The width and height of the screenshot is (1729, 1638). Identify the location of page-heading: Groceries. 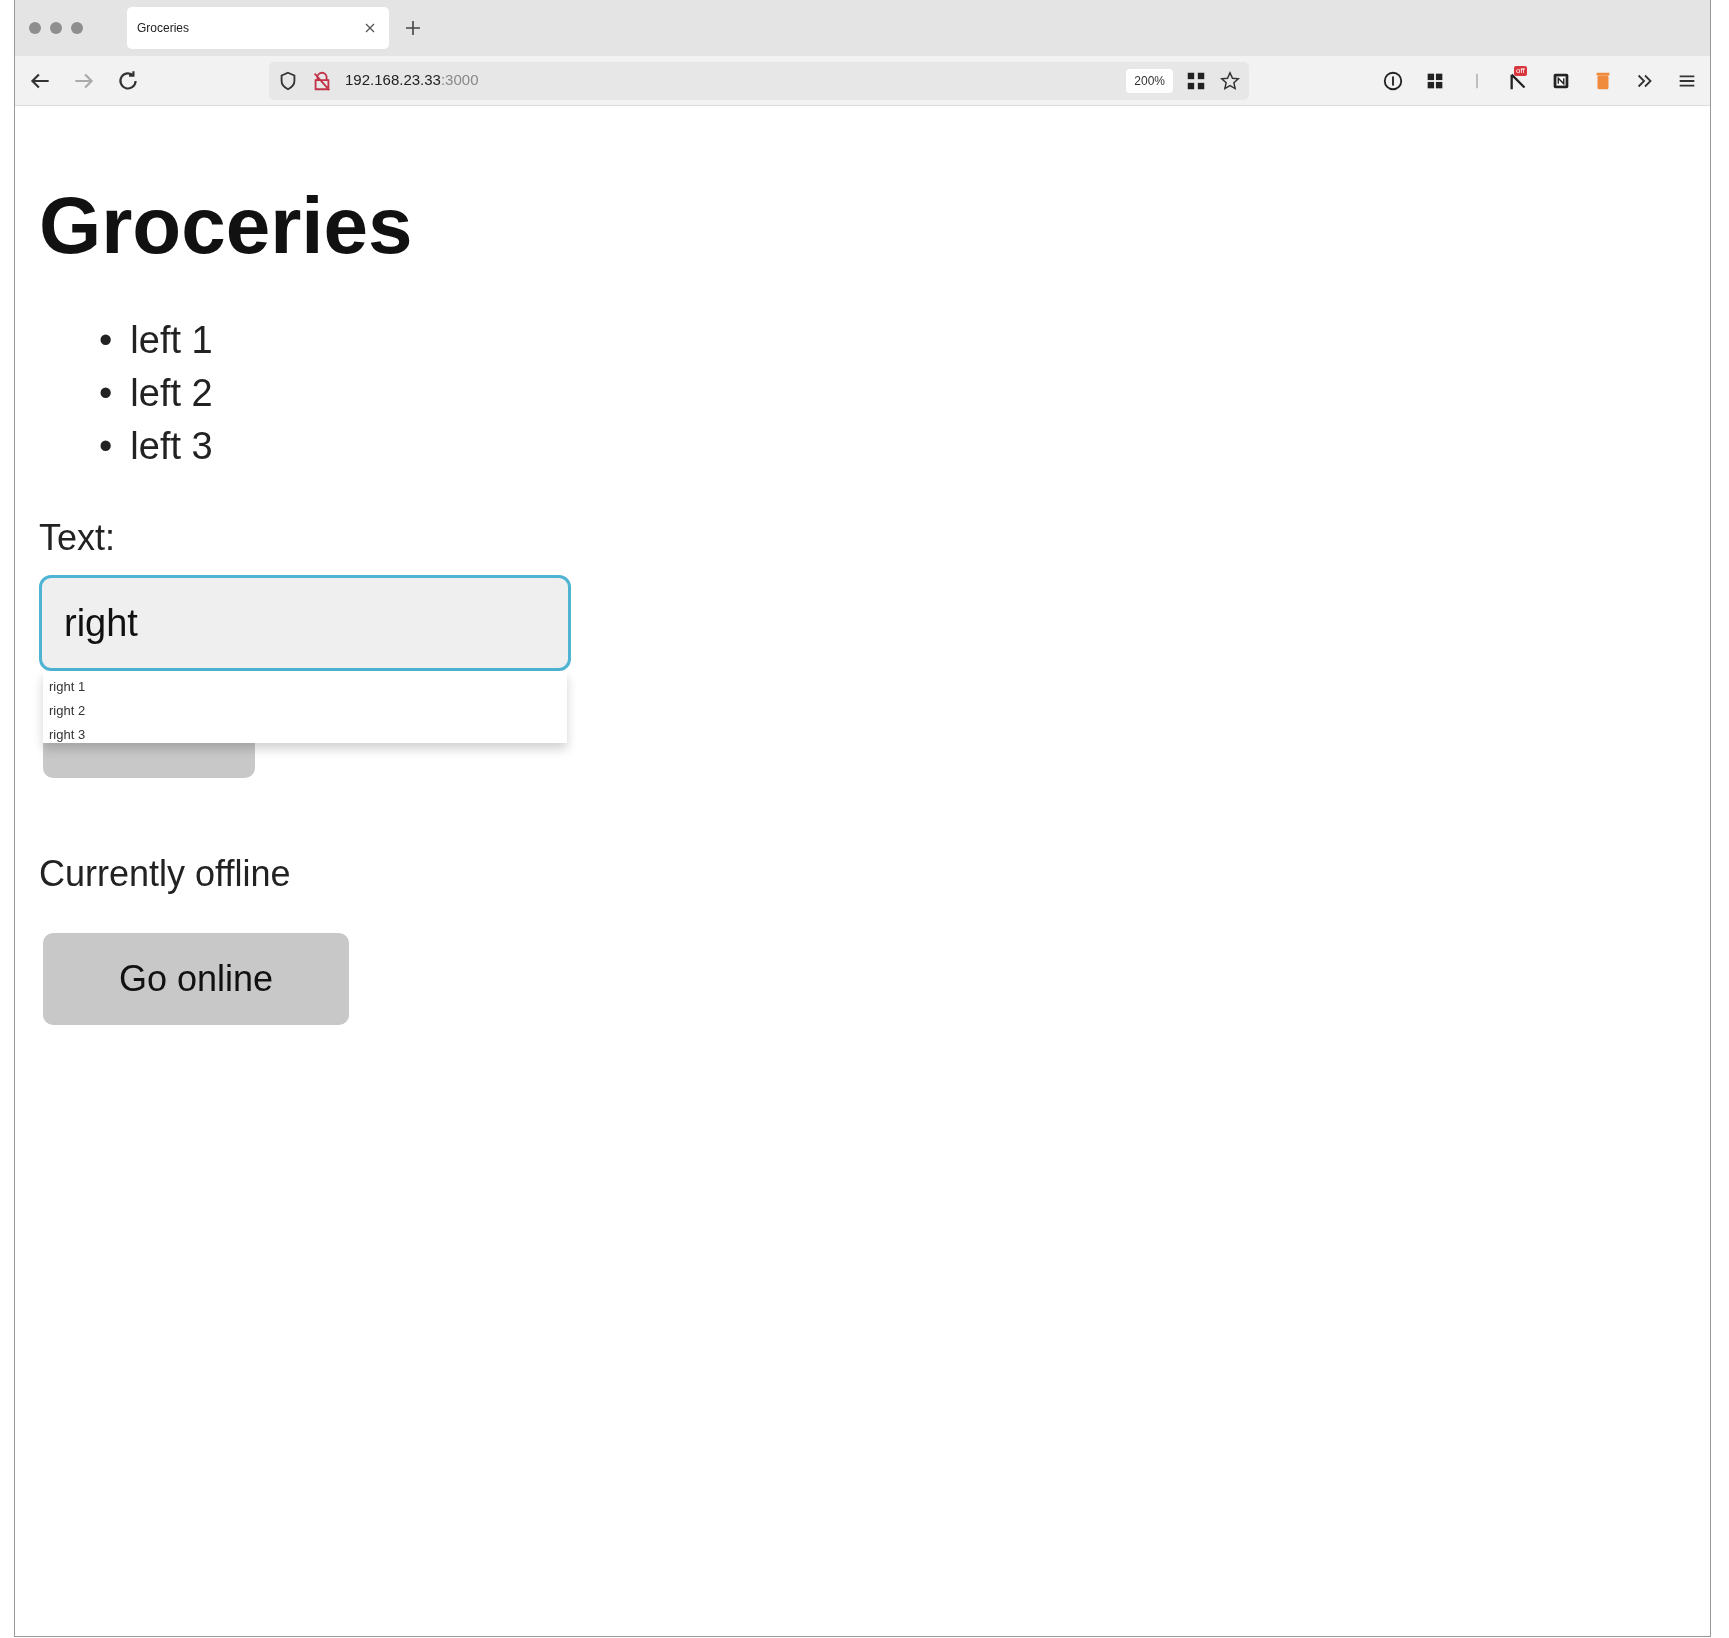
(226, 226).